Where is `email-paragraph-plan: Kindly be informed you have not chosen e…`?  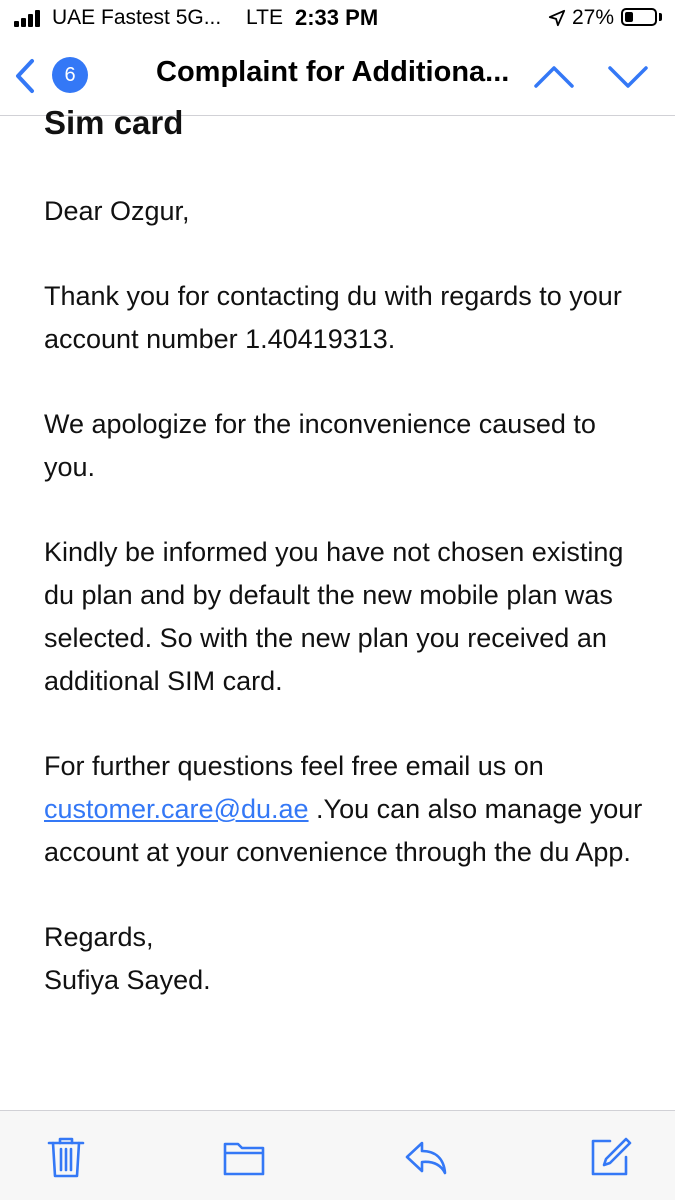 email-paragraph-plan: Kindly be informed you have not chosen e… is located at coordinates (334, 616).